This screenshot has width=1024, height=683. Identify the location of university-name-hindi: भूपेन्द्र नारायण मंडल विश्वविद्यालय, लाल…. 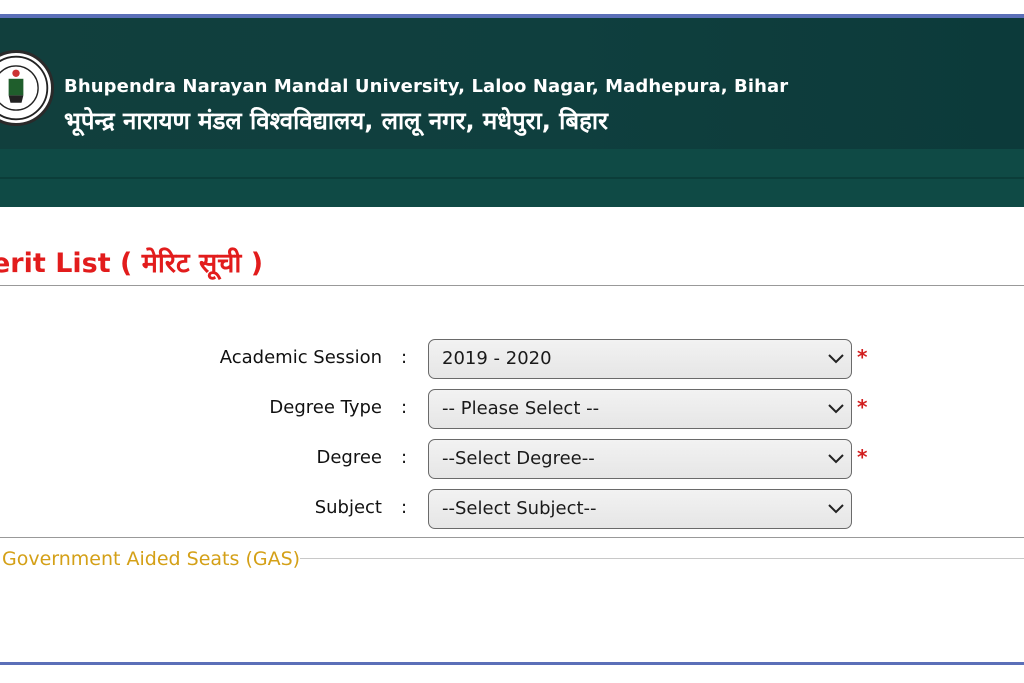
(336, 121).